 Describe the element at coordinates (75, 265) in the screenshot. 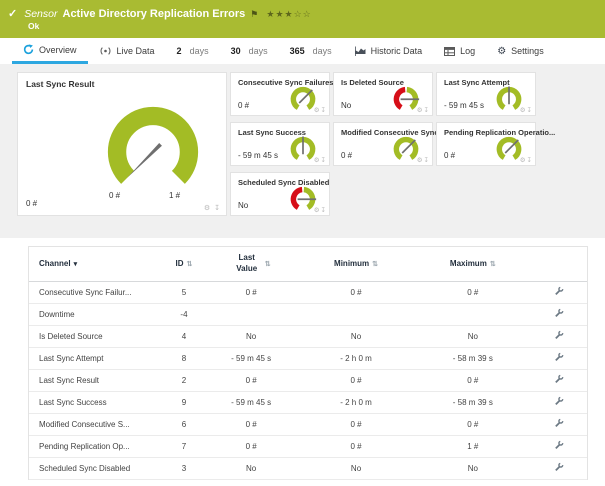

I see `sort-desc-icon: ▾` at that location.